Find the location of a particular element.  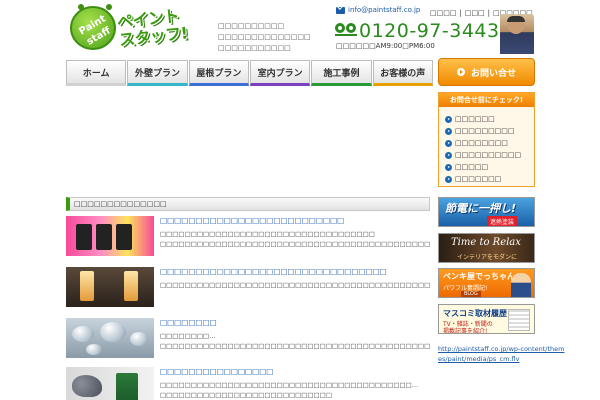

nav-item-exterior-plan: 外壁プラン is located at coordinates (157, 73).